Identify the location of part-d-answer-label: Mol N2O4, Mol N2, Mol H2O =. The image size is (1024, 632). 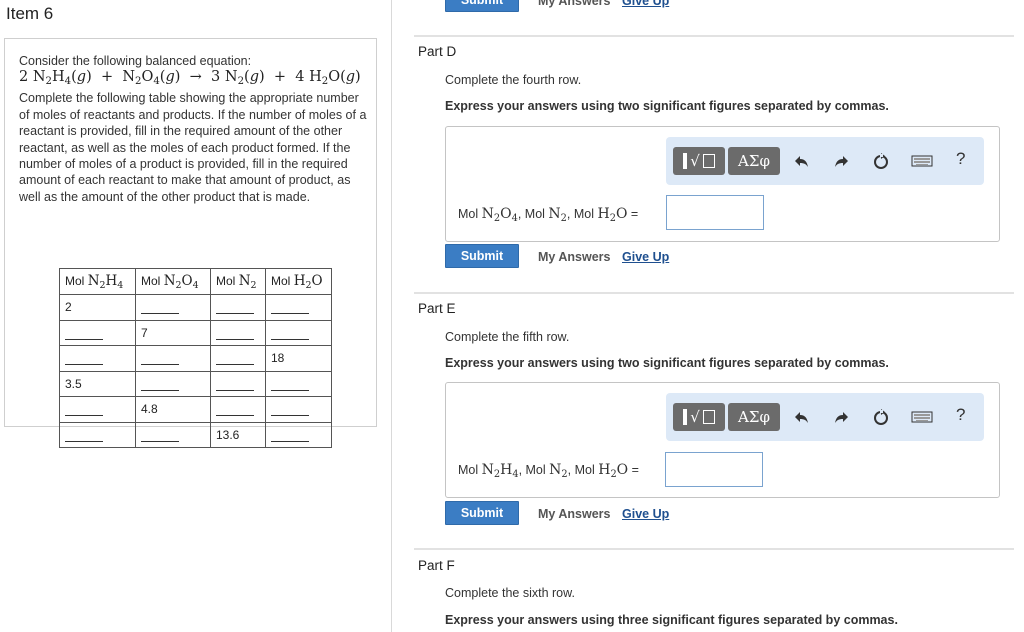
(548, 215).